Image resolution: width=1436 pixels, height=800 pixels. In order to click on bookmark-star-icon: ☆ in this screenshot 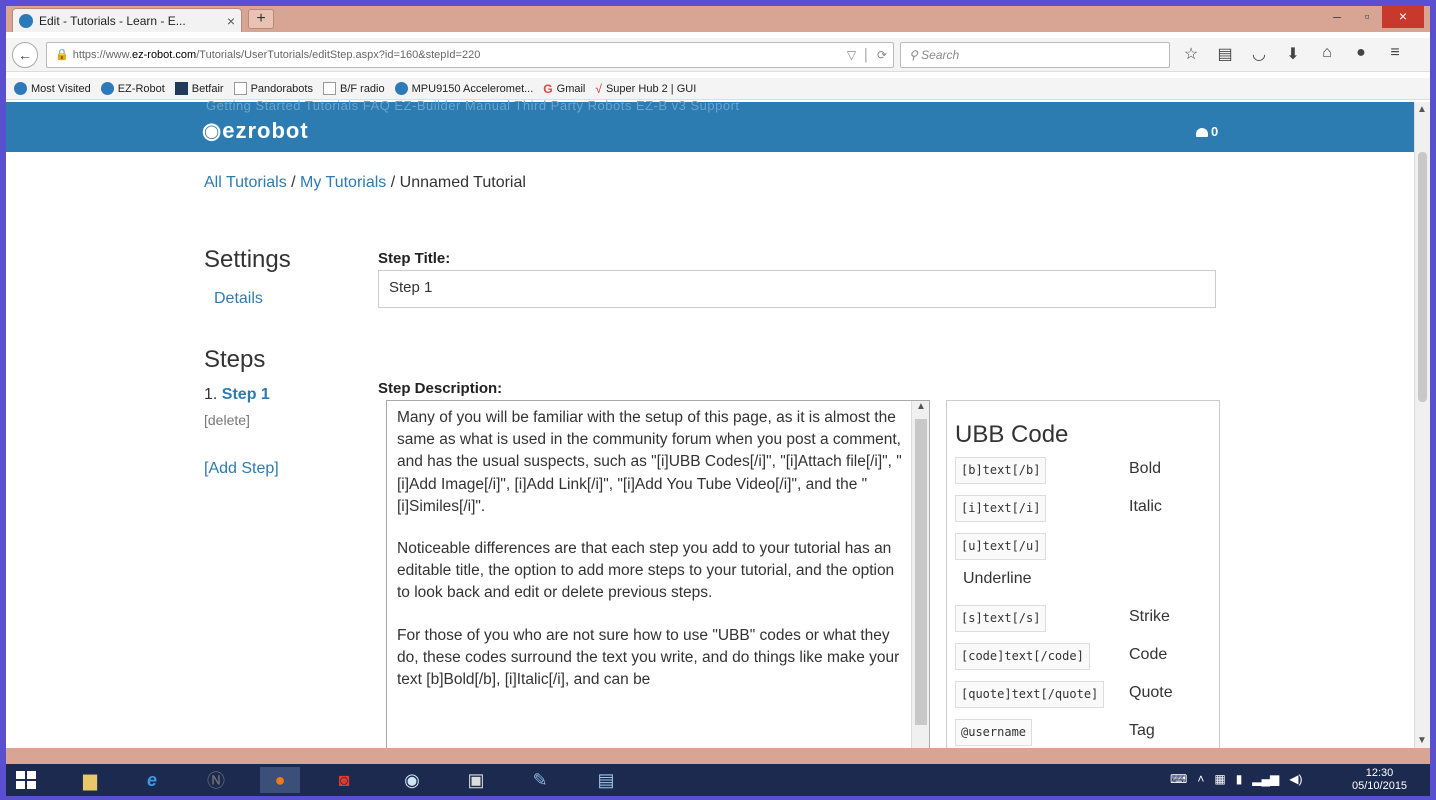, I will do `click(1191, 54)`.